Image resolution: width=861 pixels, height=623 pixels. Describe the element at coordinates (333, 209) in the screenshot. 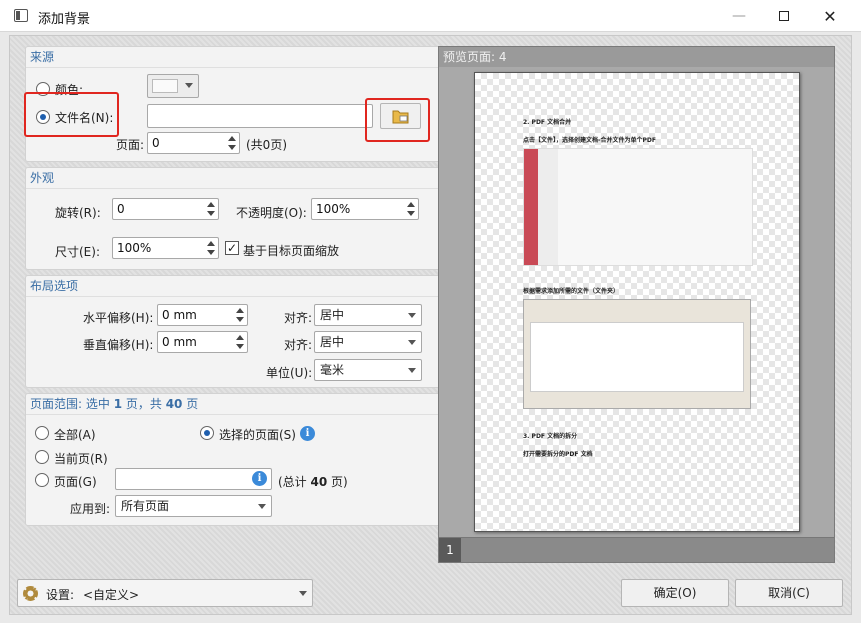

I see `opacity-value: 100%` at that location.